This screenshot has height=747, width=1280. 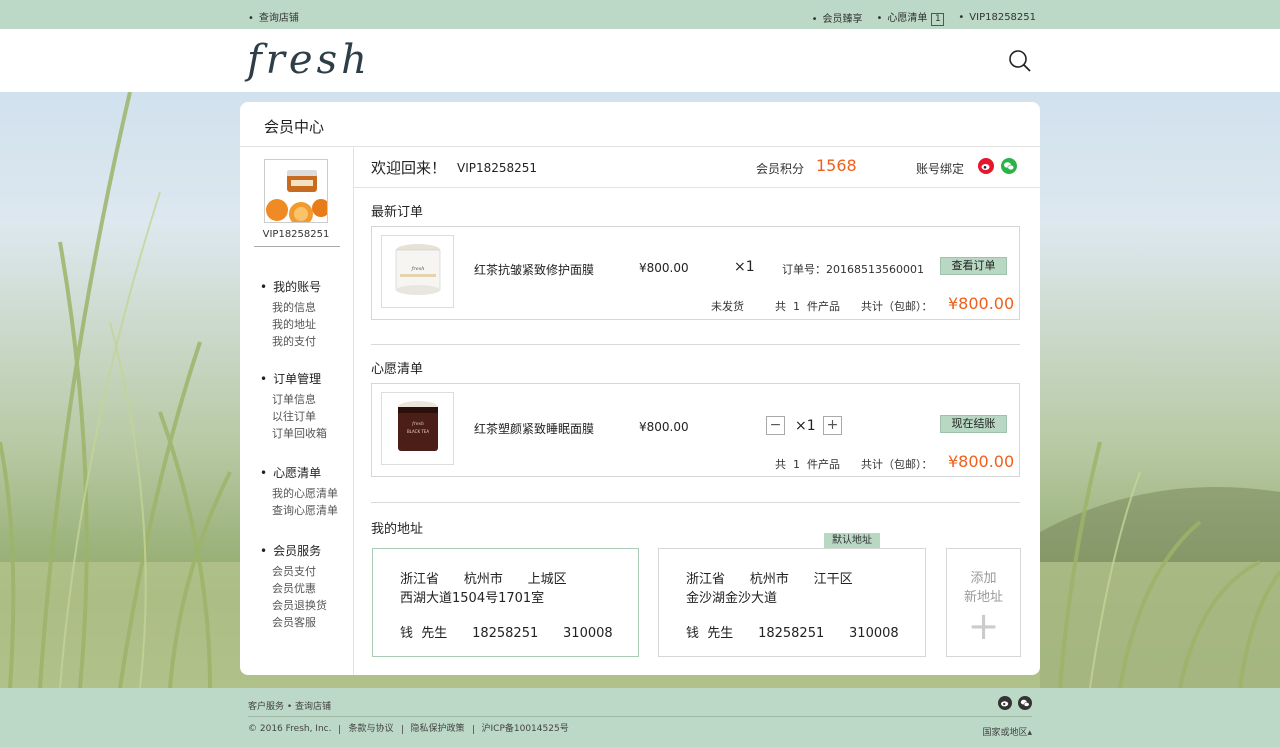 What do you see at coordinates (534, 269) in the screenshot?
I see `product-name: 红茶抗皱紧致修护面膜` at bounding box center [534, 269].